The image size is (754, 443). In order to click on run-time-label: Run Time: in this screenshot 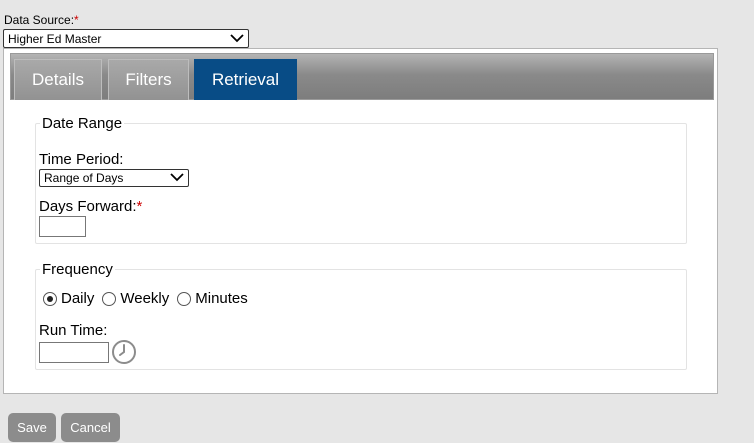, I will do `click(73, 330)`.